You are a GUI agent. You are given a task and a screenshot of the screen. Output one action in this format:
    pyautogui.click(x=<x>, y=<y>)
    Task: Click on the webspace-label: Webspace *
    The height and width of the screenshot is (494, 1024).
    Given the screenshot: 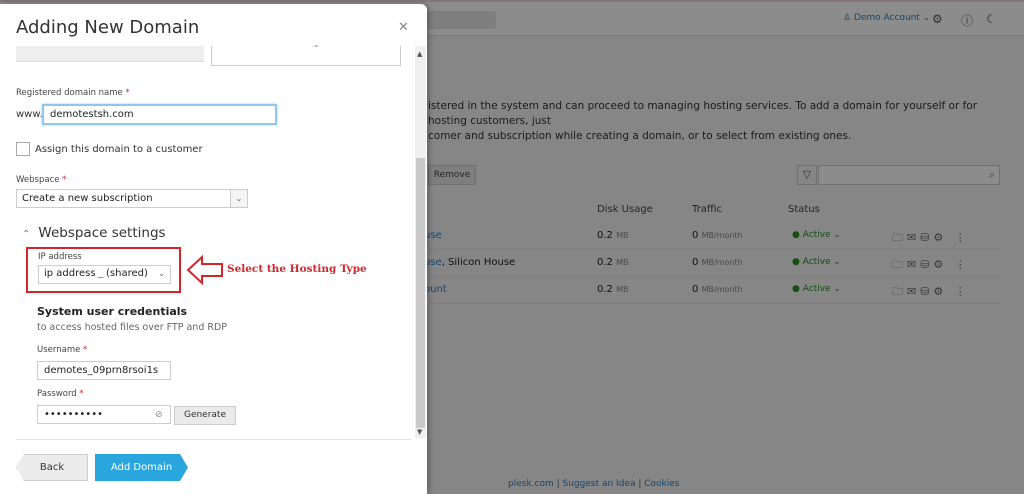 What is the action you would take?
    pyautogui.click(x=41, y=180)
    